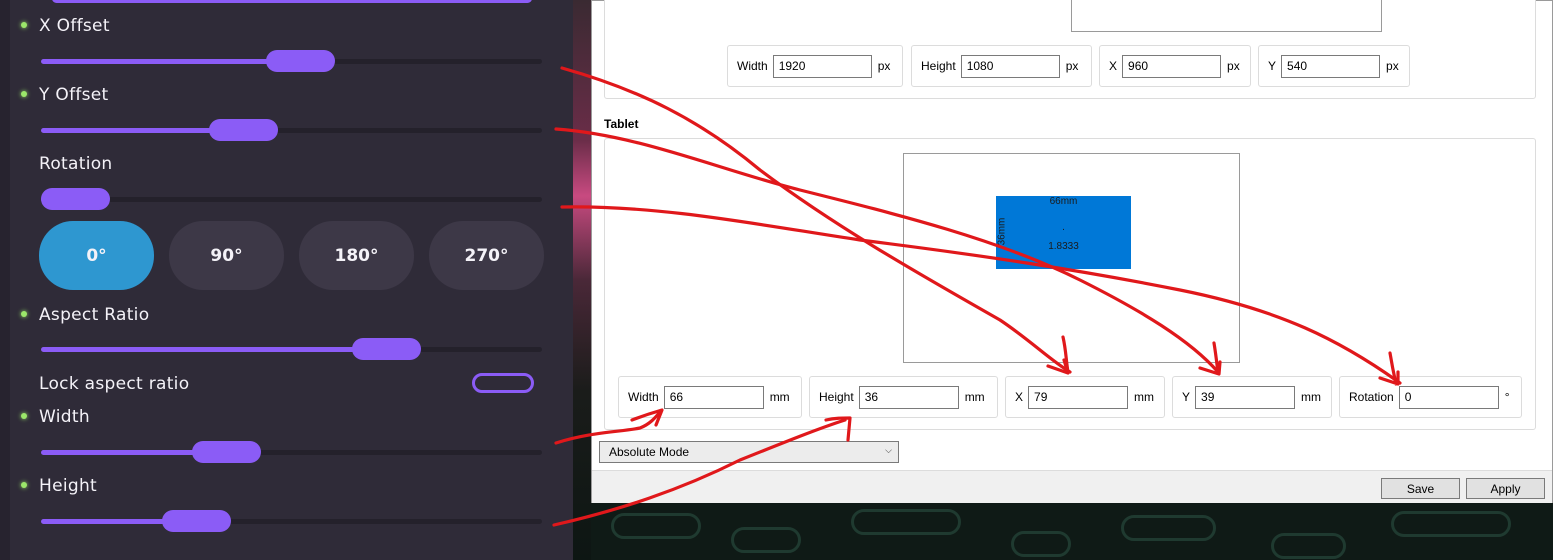  What do you see at coordinates (503, 383) in the screenshot?
I see `lock-aspect-ratio-toggle` at bounding box center [503, 383].